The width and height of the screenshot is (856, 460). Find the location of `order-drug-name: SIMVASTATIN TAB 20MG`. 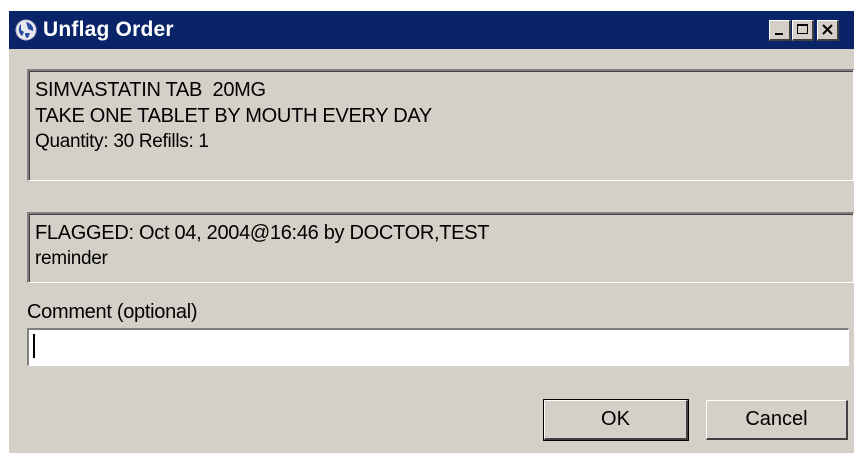

order-drug-name: SIMVASTATIN TAB 20MG is located at coordinates (150, 90).